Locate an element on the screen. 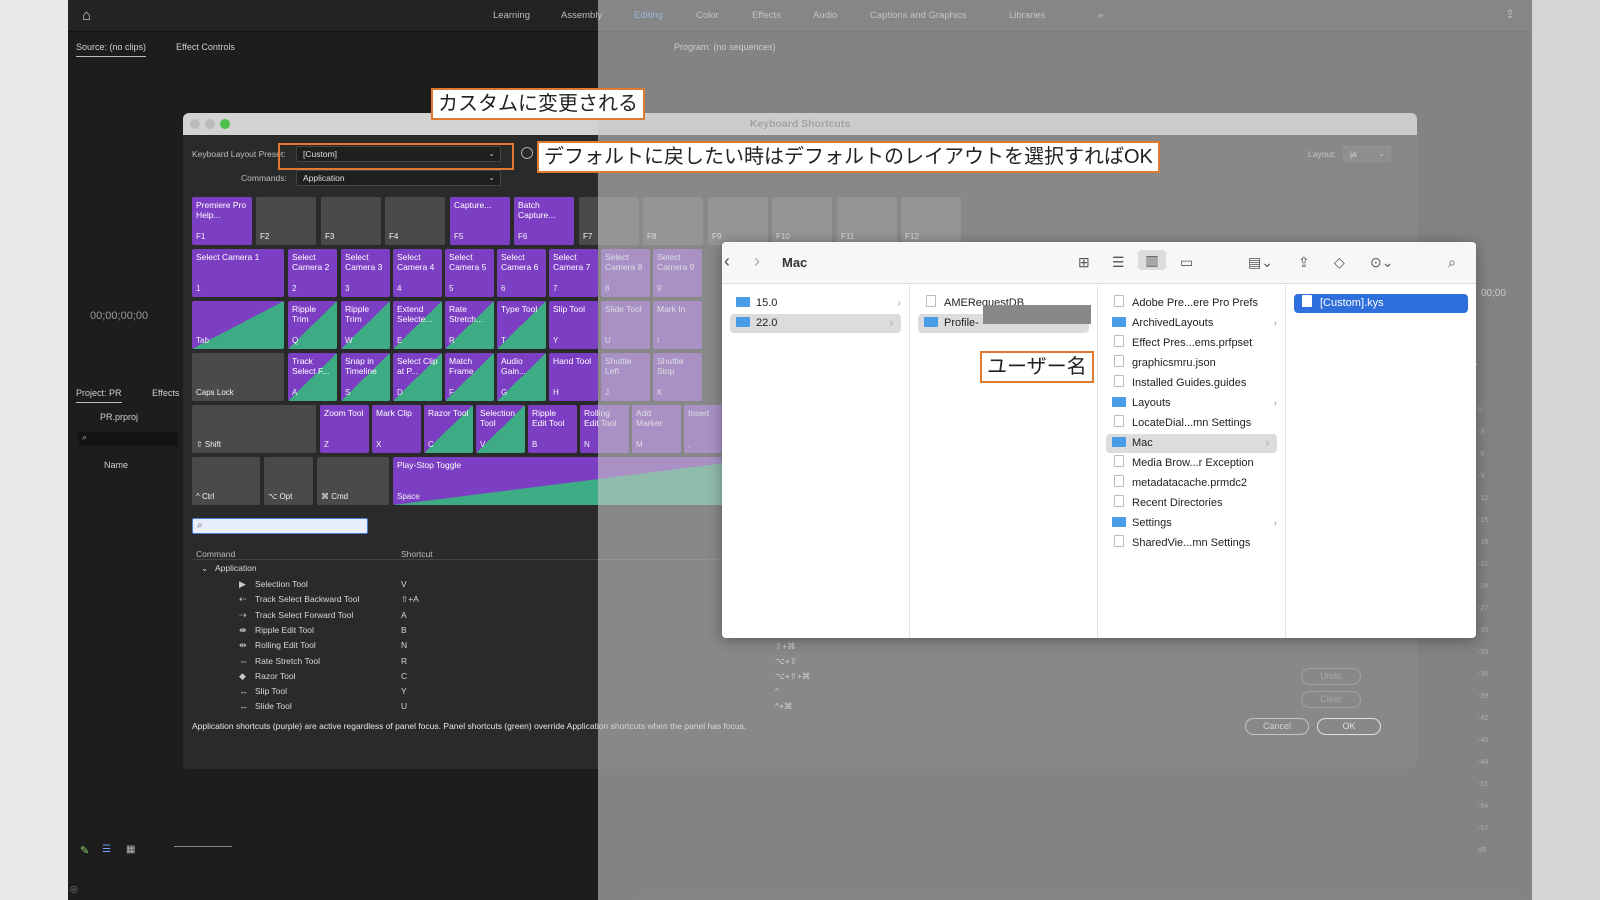  key-f7: F7 is located at coordinates (609, 221).